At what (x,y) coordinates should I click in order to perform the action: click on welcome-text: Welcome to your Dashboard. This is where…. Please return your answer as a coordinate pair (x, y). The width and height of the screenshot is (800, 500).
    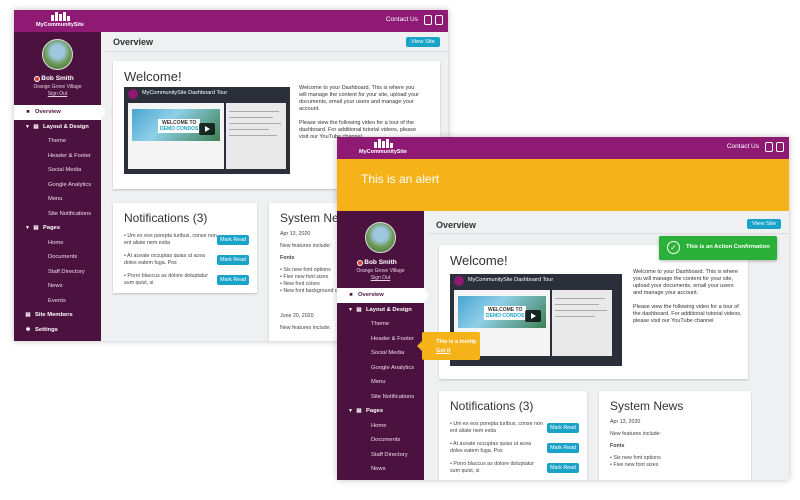
    Looking at the image, I should click on (359, 113).